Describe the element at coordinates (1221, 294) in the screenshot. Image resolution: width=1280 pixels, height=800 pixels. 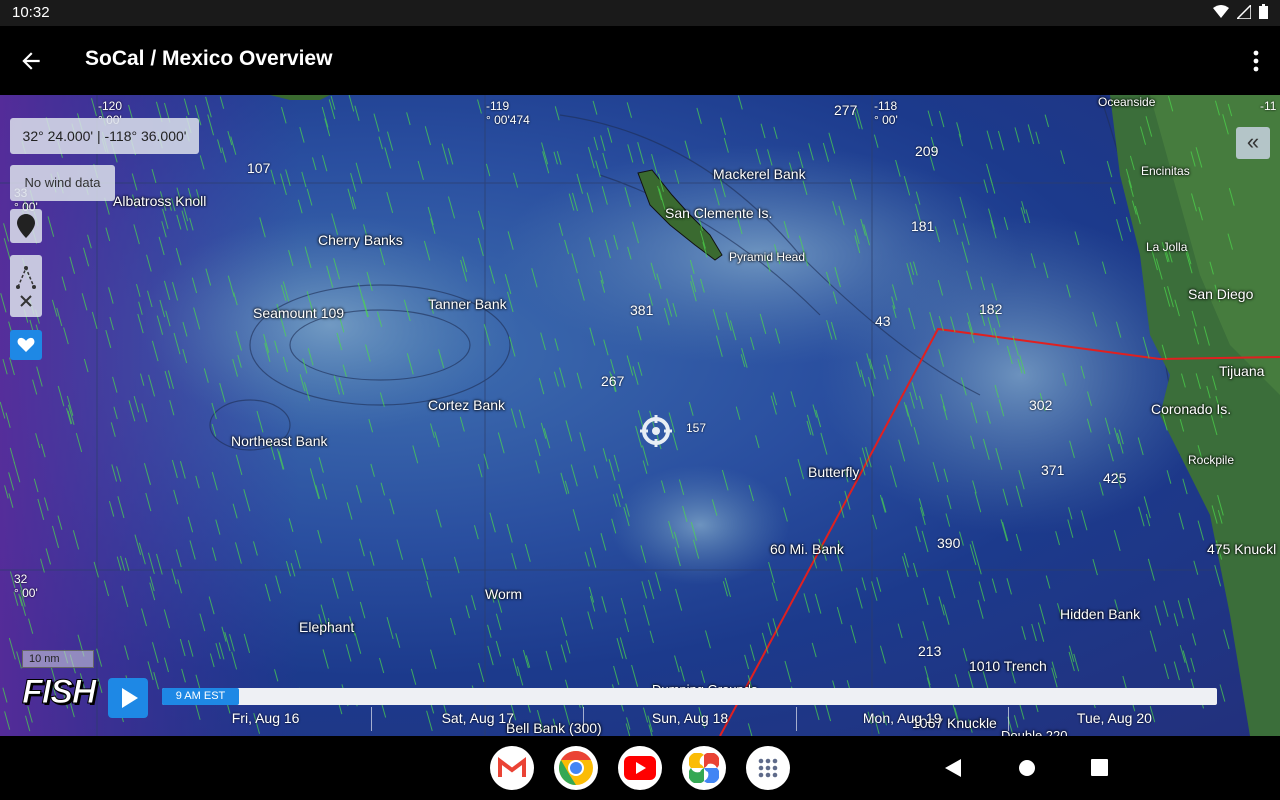
I see `place-san-diego: San Diego` at that location.